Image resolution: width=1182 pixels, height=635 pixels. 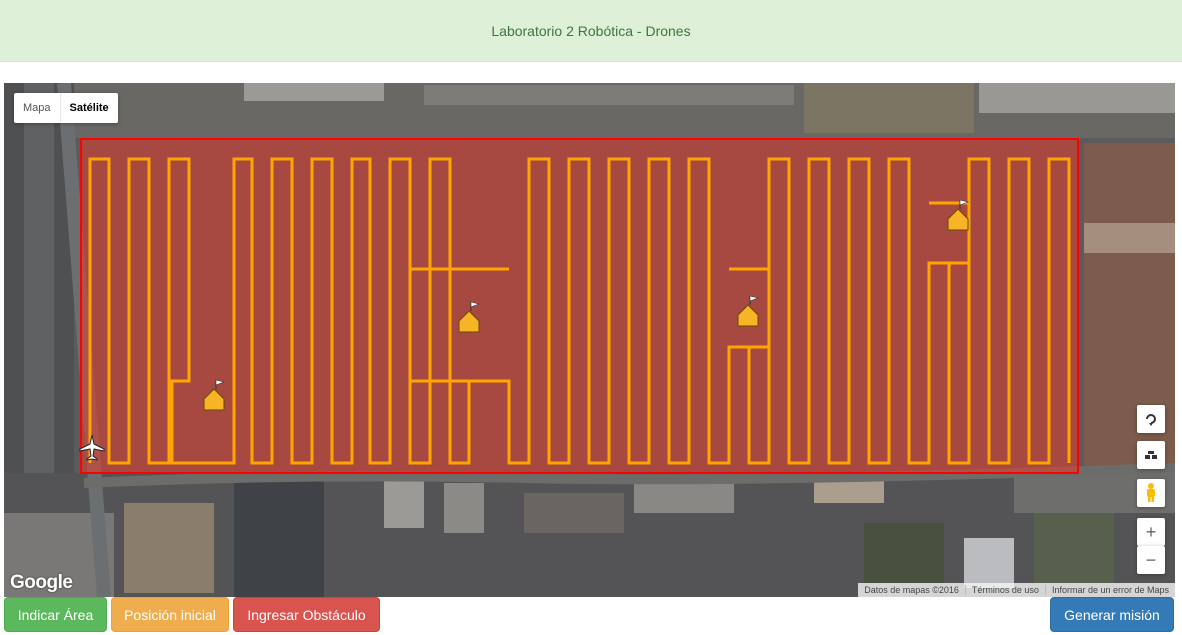 I want to click on map-data-credit: Datos de mapas ©2016, so click(x=912, y=590).